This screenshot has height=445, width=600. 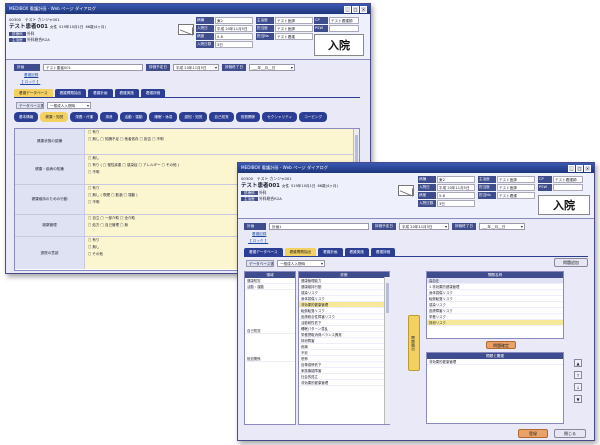 I want to click on diagnosis-item: 非効果的健康管理, so click(x=344, y=383).